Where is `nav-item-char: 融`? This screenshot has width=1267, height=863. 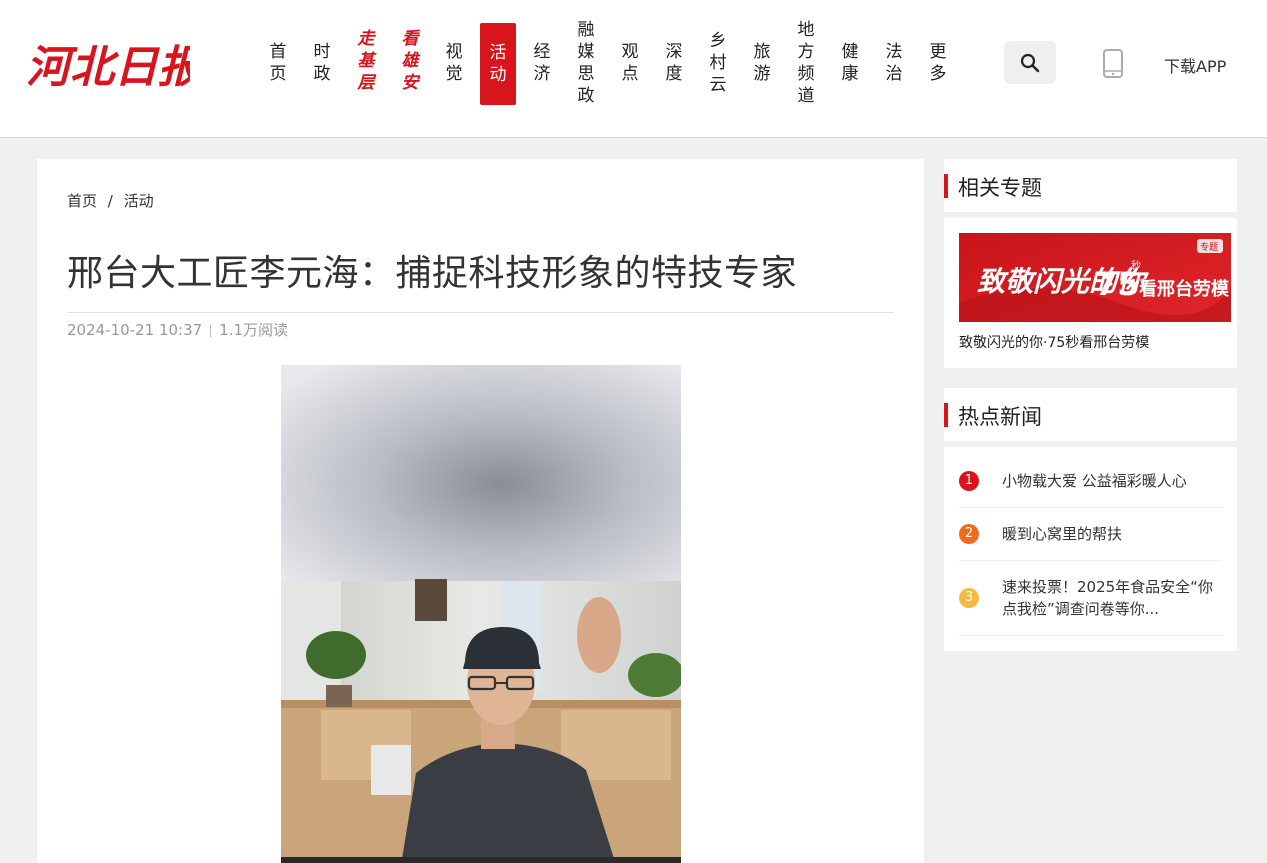 nav-item-char: 融 is located at coordinates (586, 30).